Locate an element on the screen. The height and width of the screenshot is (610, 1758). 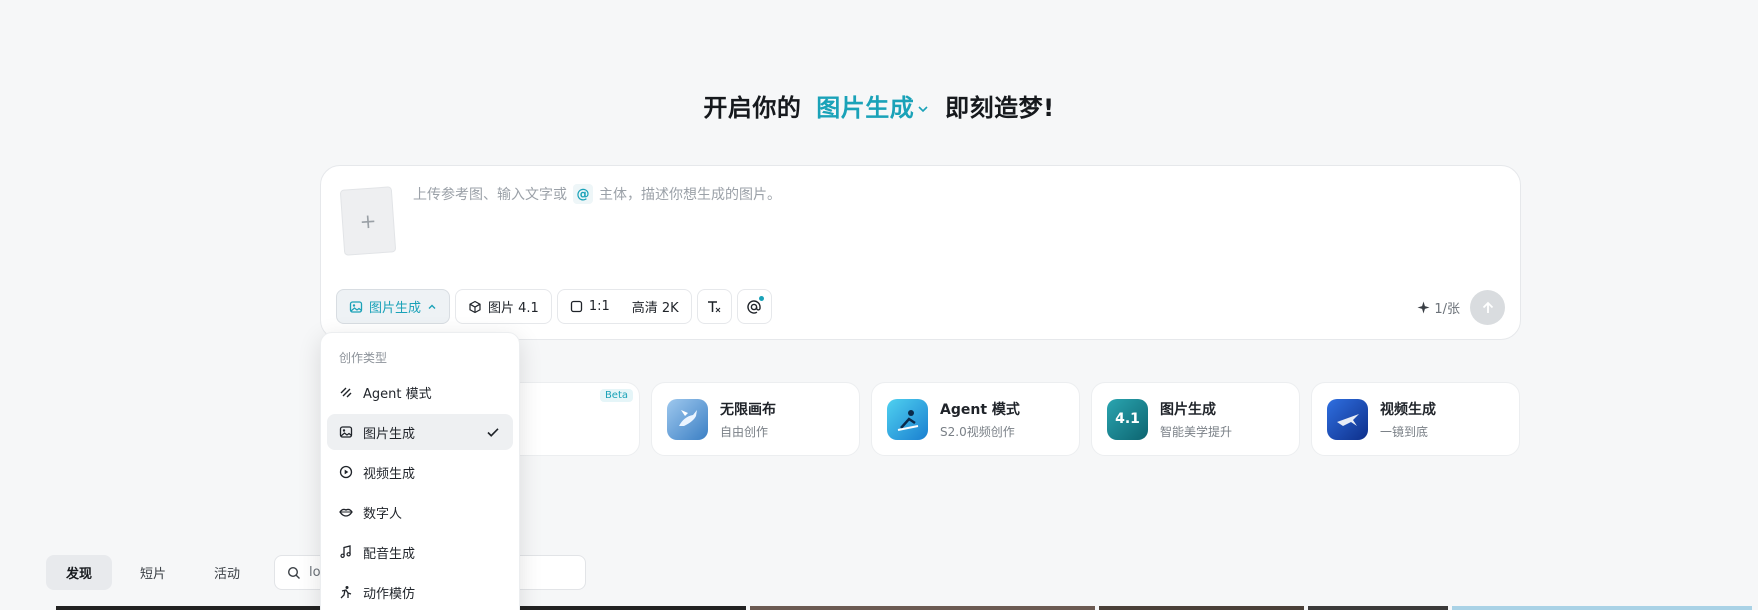
card-title: Agent 模式 is located at coordinates (980, 409).